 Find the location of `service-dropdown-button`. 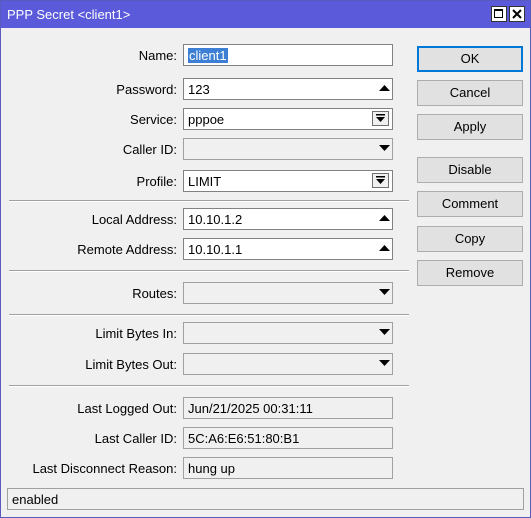

service-dropdown-button is located at coordinates (380, 118).